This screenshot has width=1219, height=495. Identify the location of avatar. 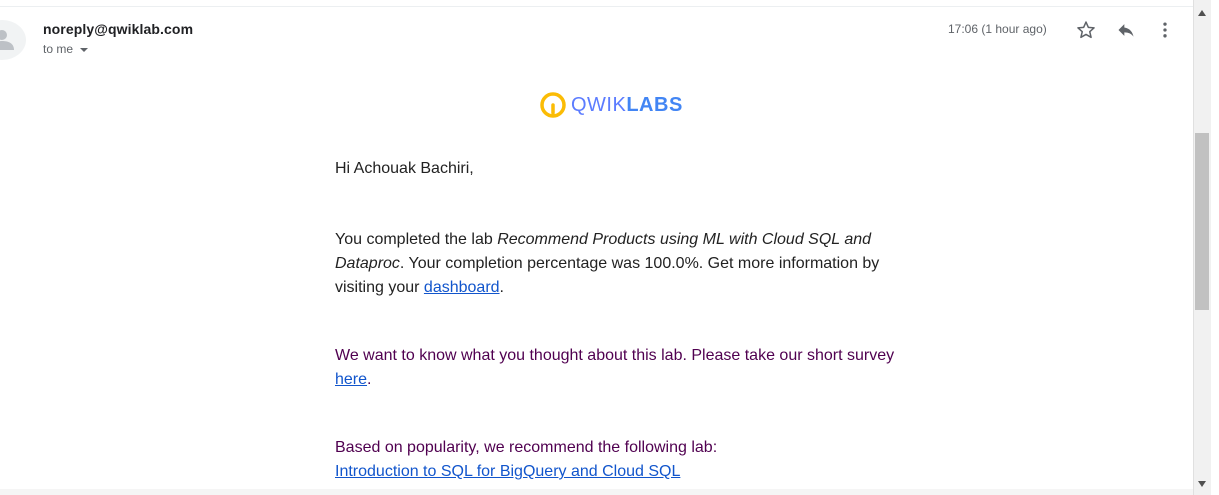
(13, 40).